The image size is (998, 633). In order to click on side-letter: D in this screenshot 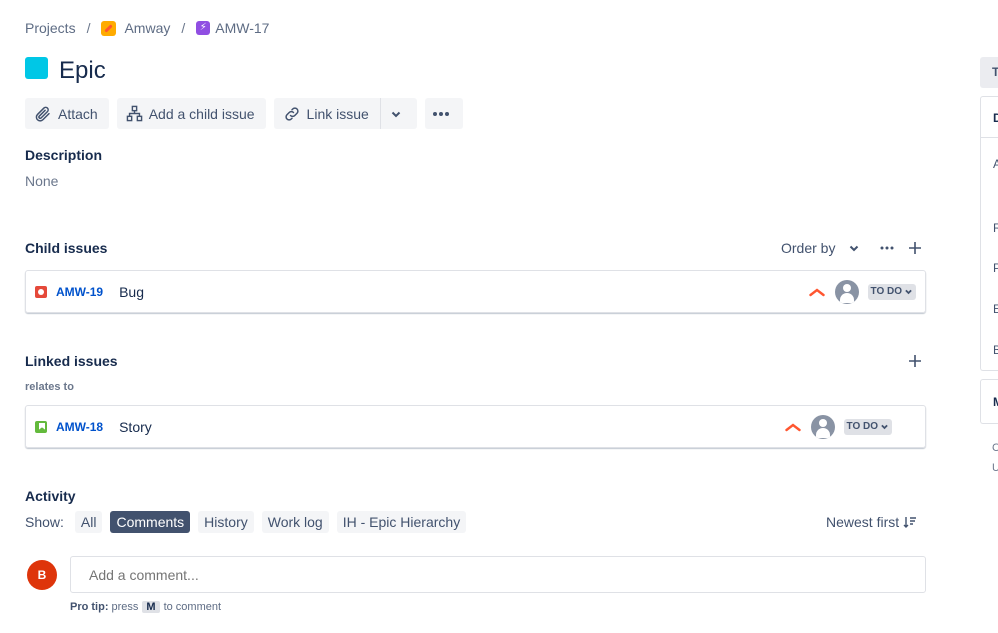, I will do `click(995, 118)`.